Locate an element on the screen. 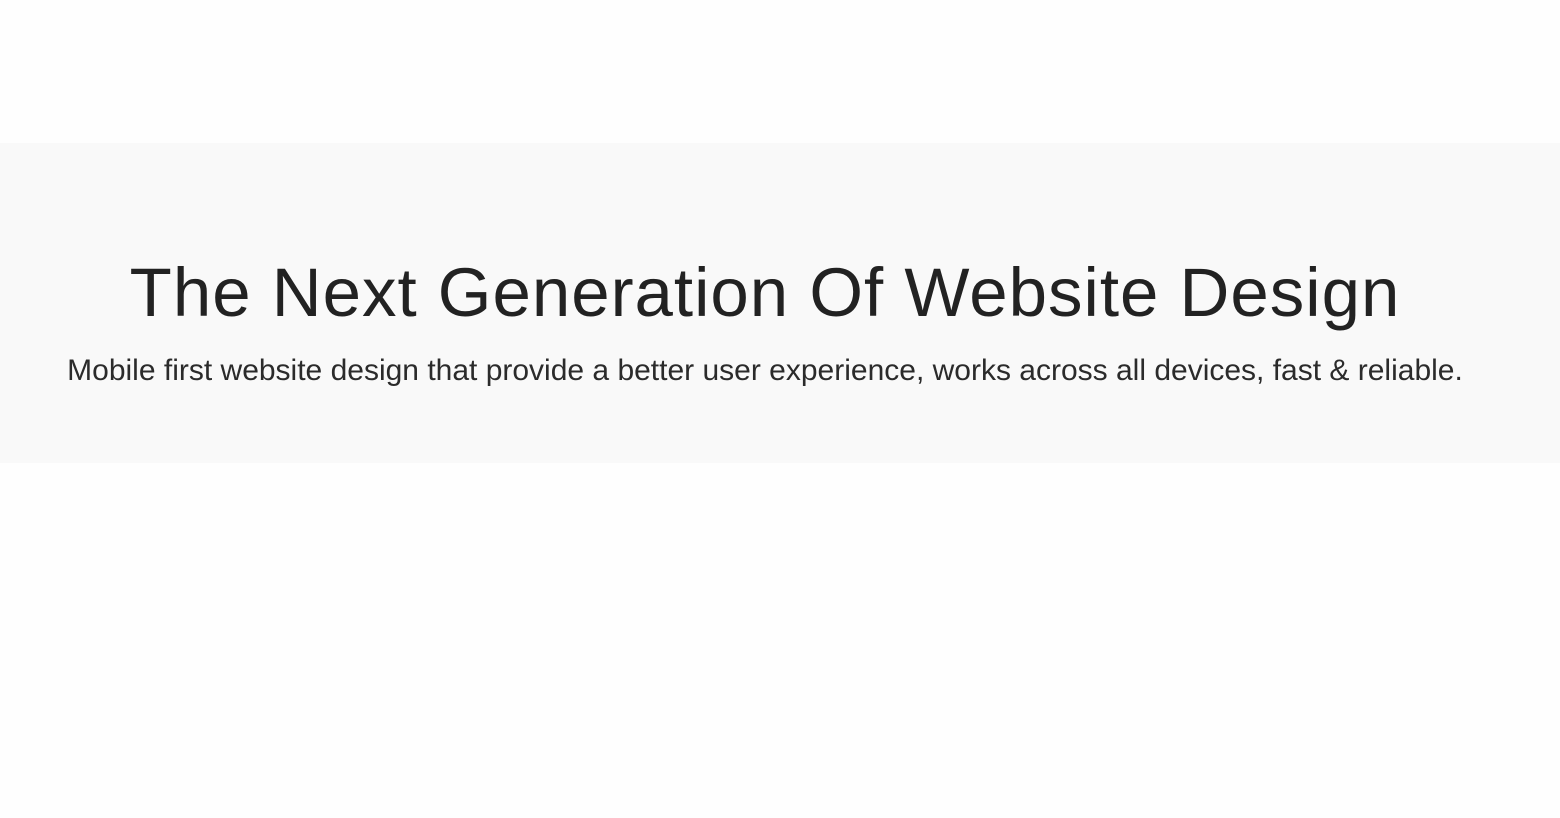  hero-title: The Next Generation Of Website Design is located at coordinates (765, 292).